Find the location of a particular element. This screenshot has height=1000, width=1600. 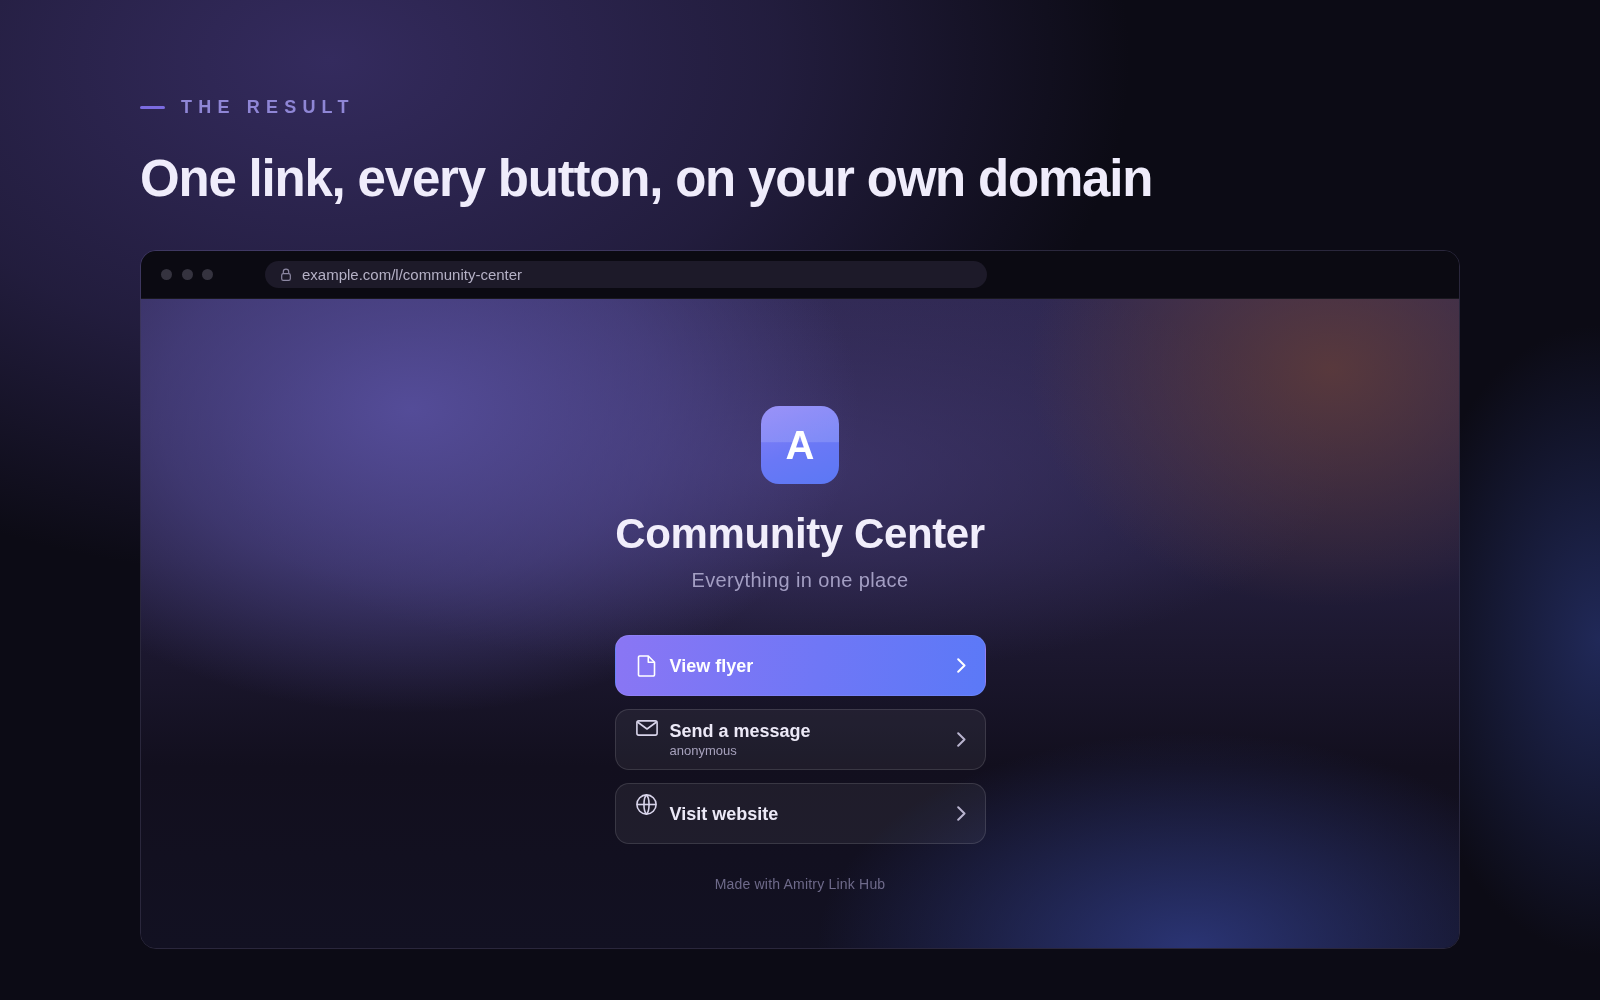

lock-icon is located at coordinates (286, 274).